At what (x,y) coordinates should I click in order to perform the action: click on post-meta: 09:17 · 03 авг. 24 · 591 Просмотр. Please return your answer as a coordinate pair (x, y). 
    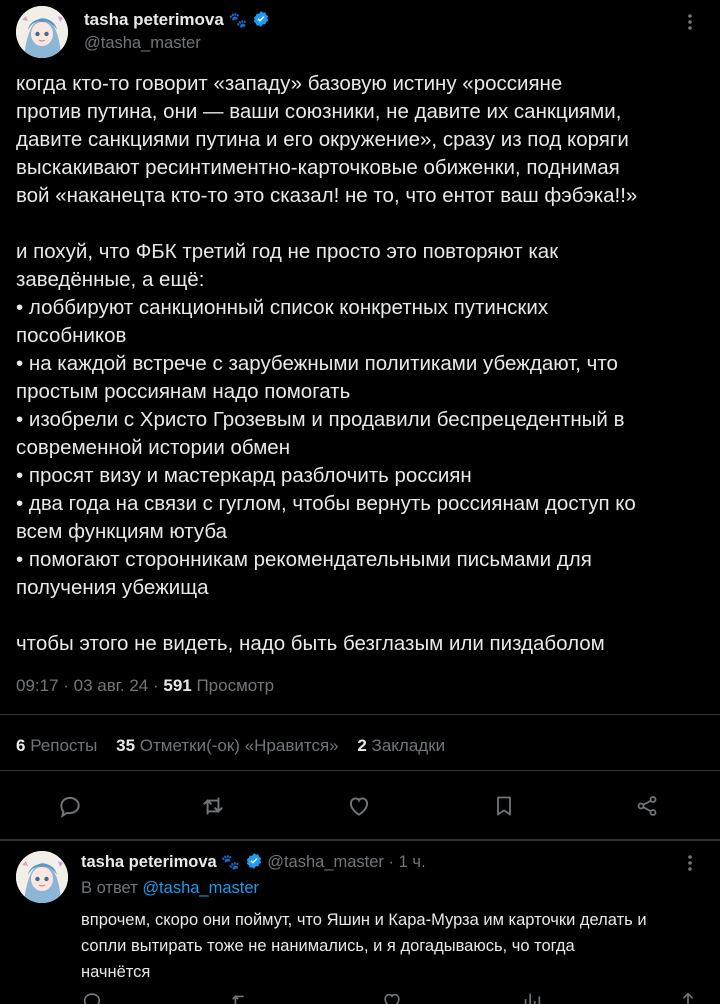
    Looking at the image, I should click on (145, 686).